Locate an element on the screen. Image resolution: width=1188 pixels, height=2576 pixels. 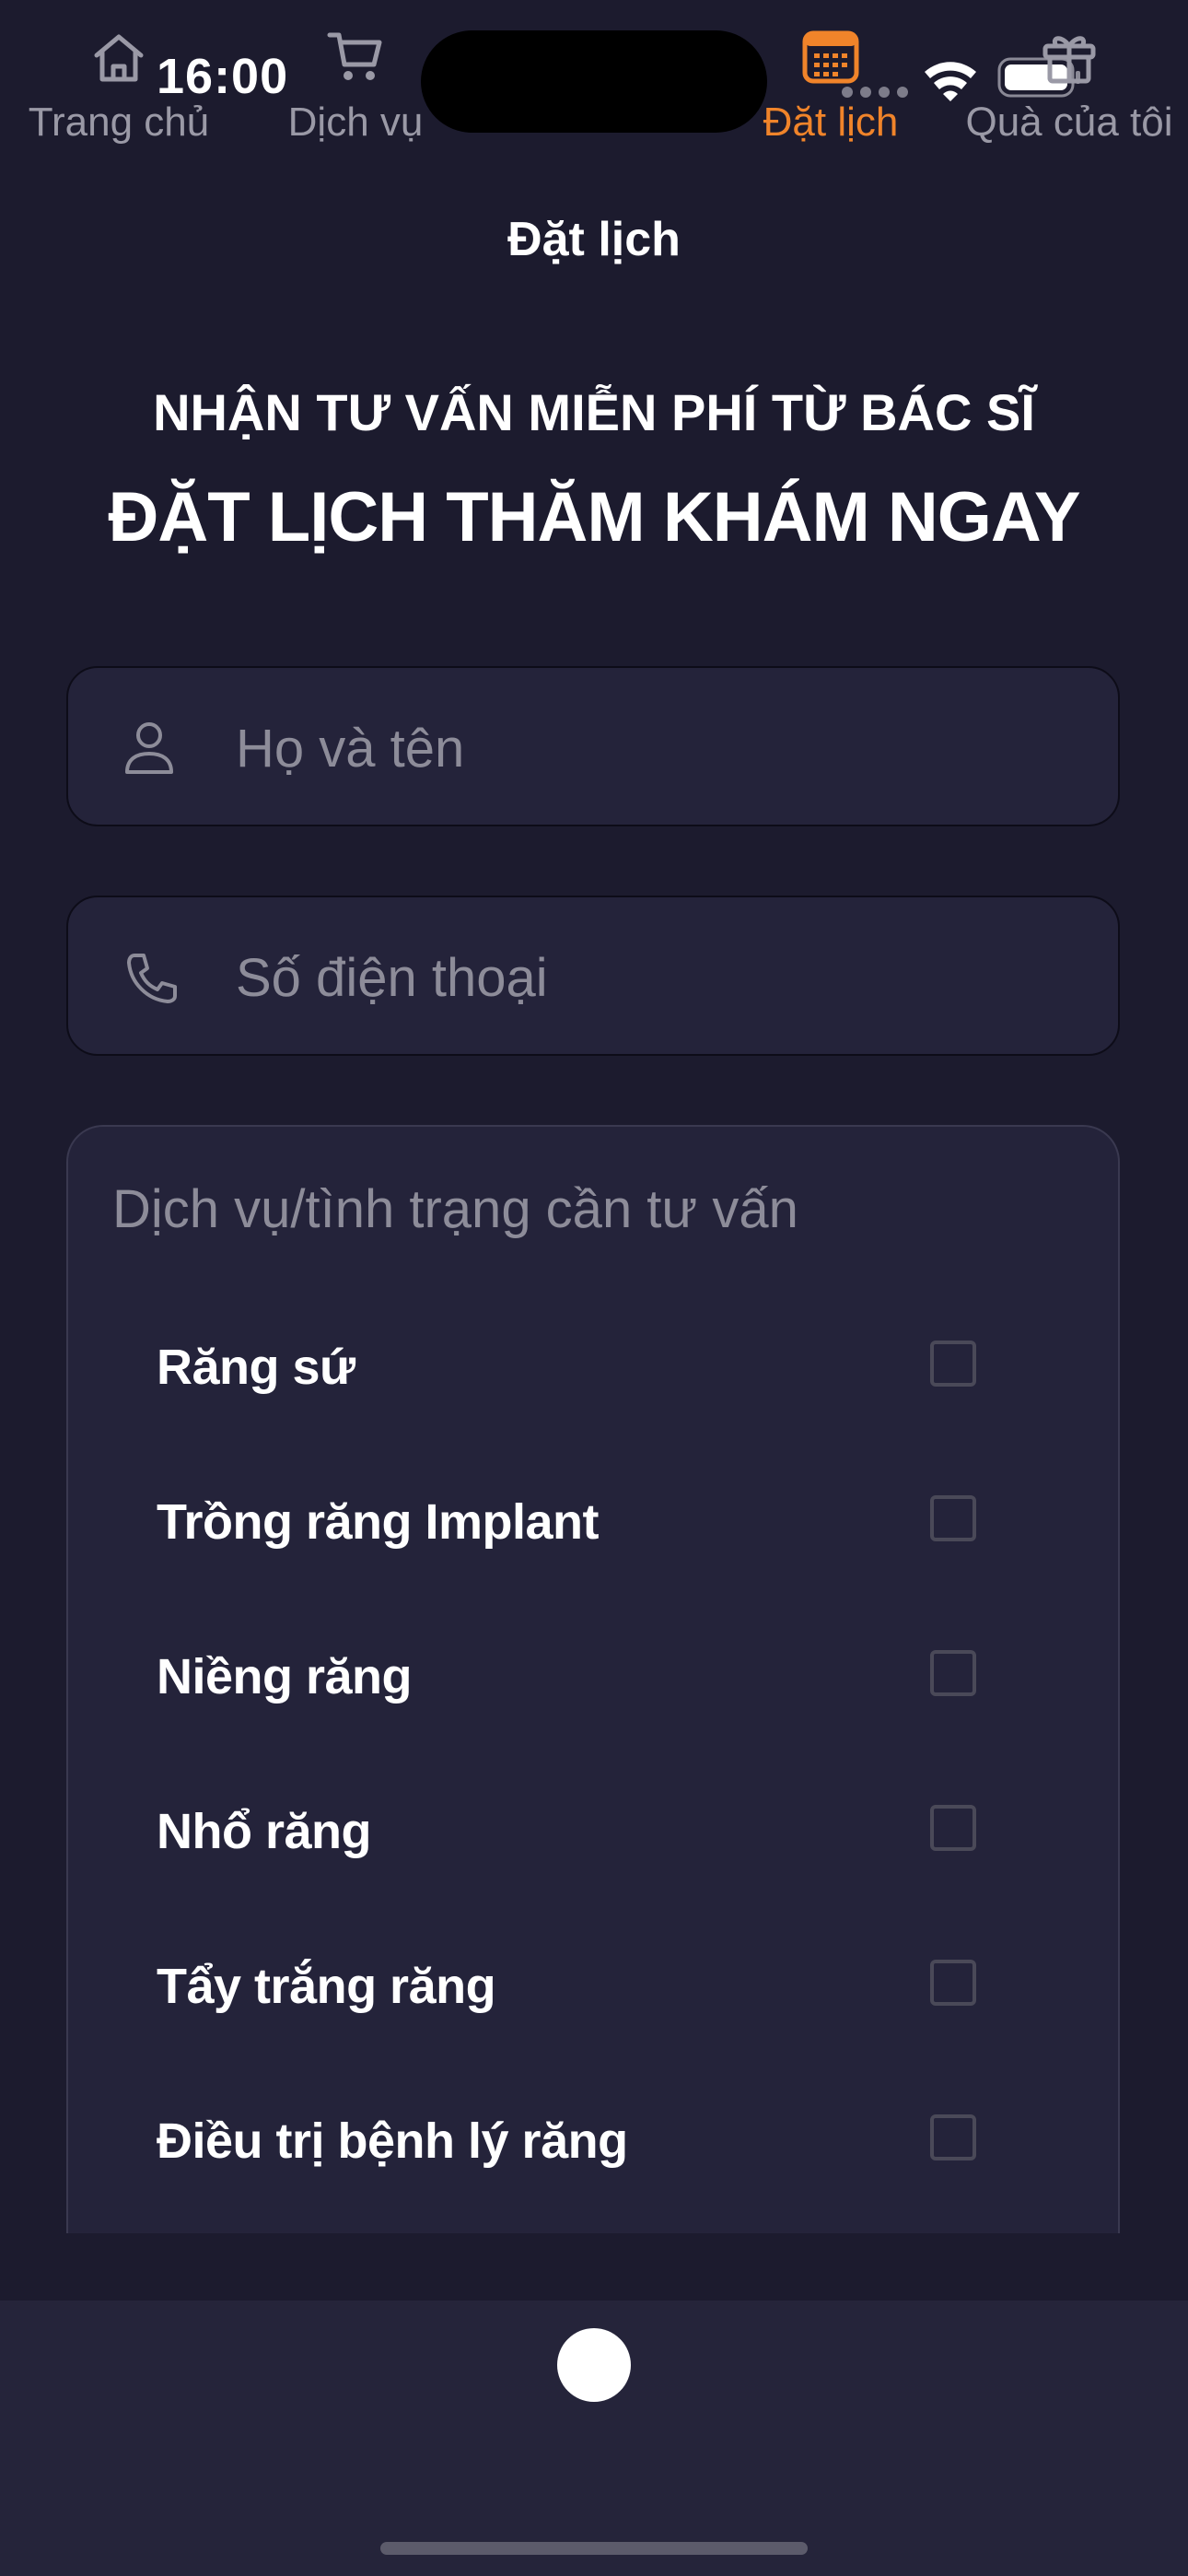
tab-services: Dịch vụ is located at coordinates (355, 97).